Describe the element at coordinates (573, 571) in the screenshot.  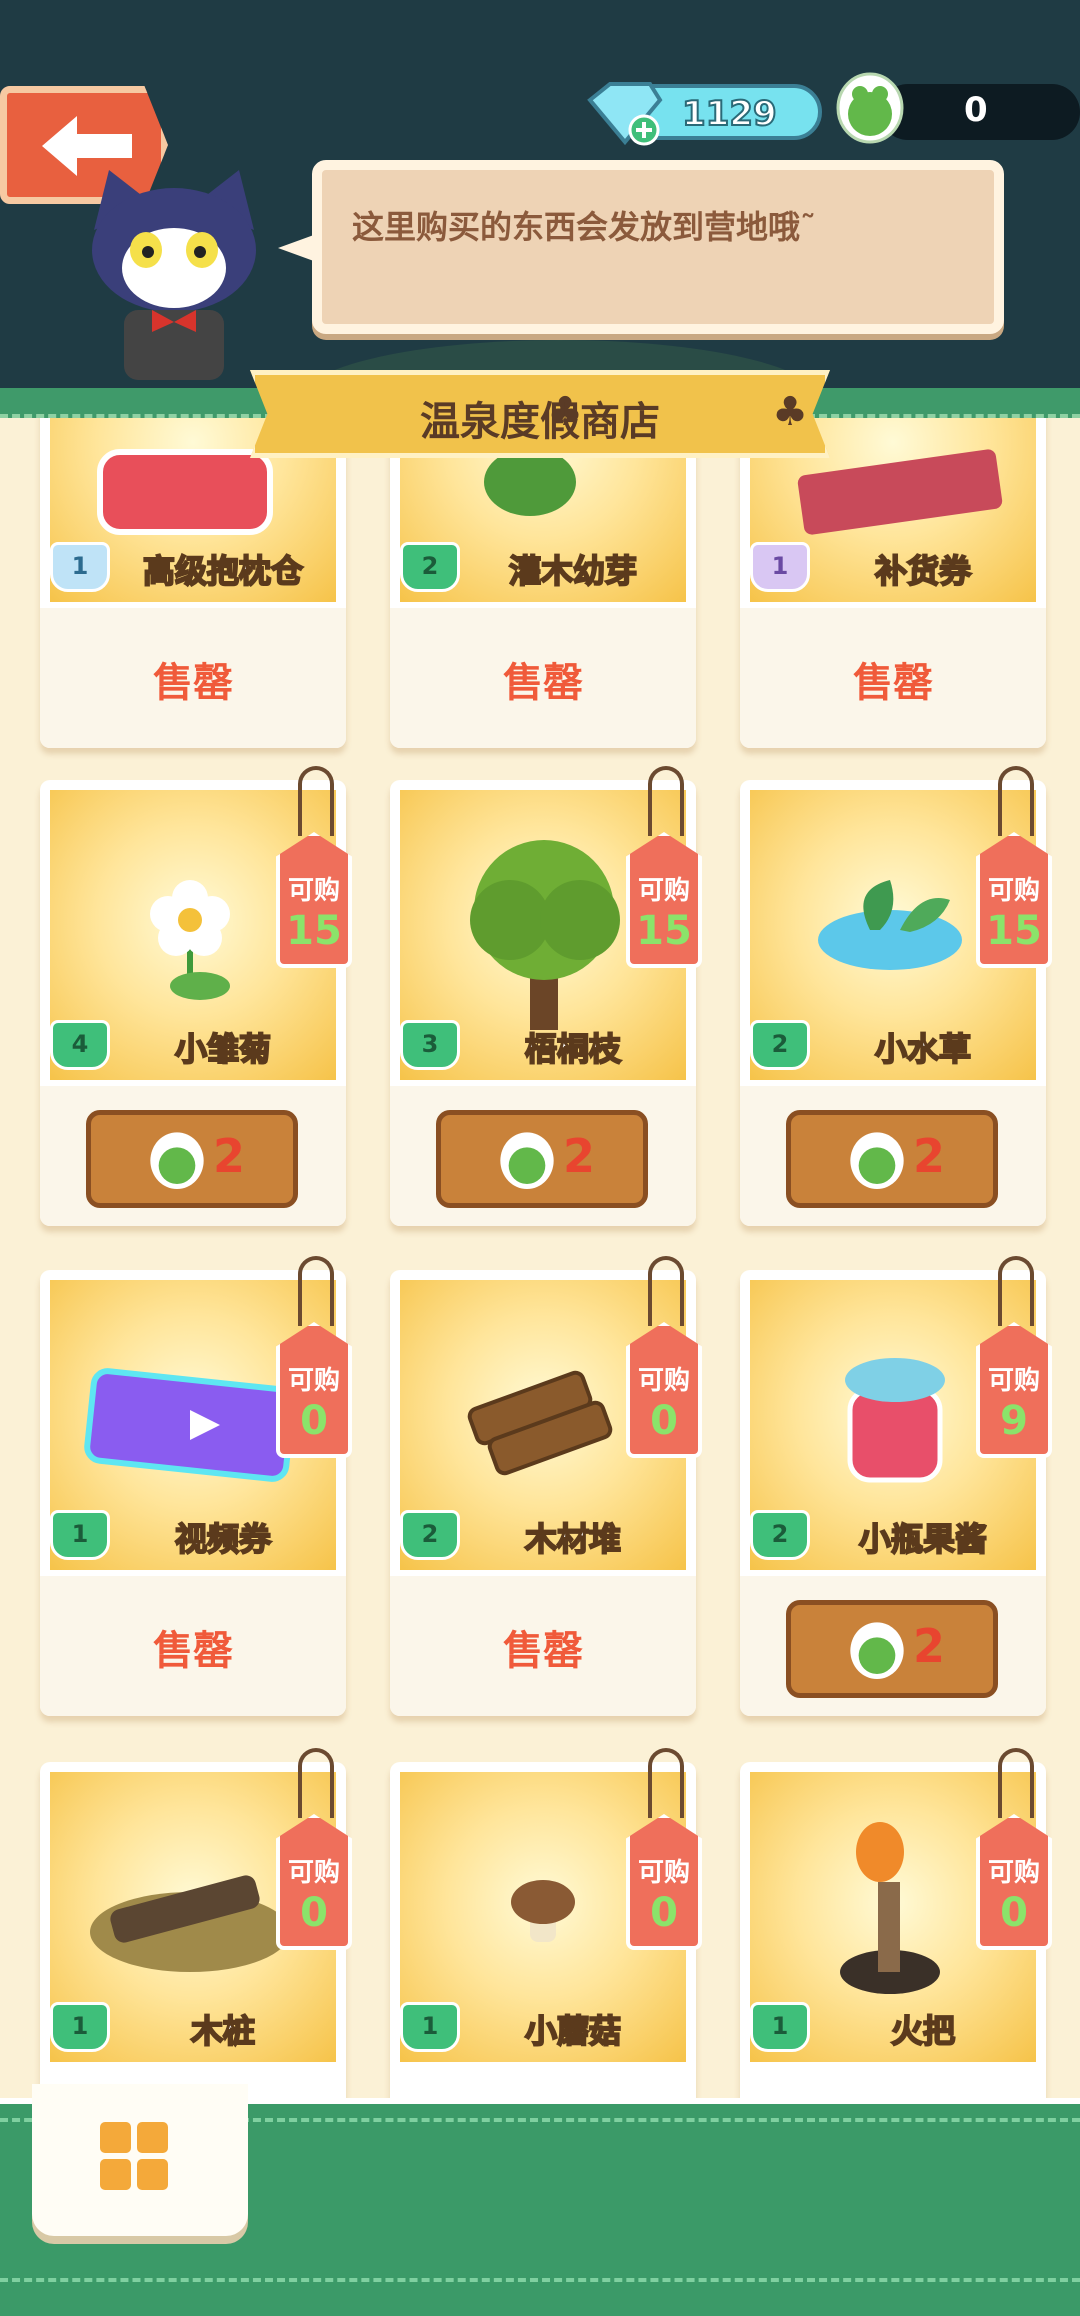
I see `item-name: 灌木幼芽` at that location.